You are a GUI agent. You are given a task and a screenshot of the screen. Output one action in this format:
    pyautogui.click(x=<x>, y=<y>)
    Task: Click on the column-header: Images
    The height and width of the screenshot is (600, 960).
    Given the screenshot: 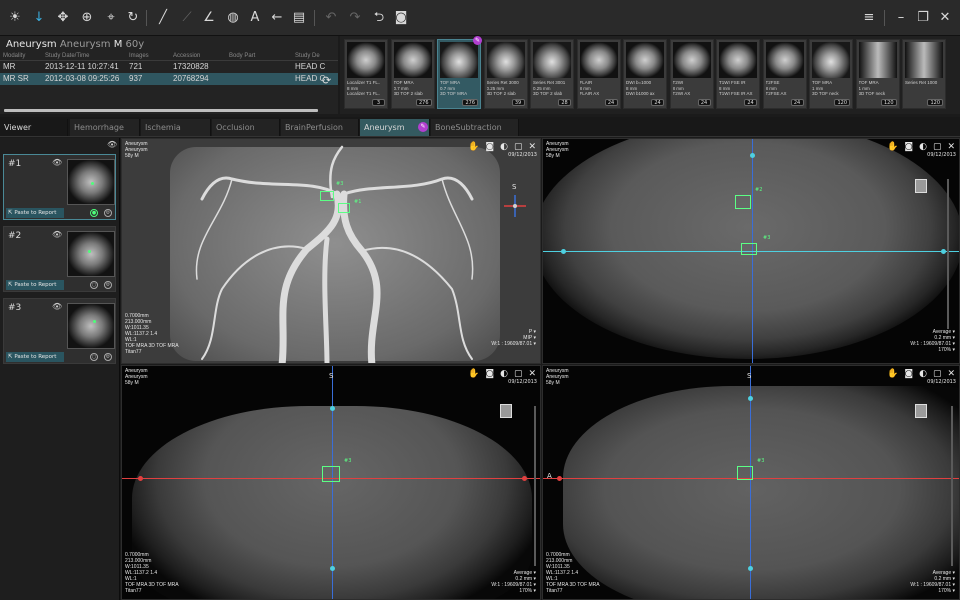 What is the action you would take?
    pyautogui.click(x=148, y=56)
    